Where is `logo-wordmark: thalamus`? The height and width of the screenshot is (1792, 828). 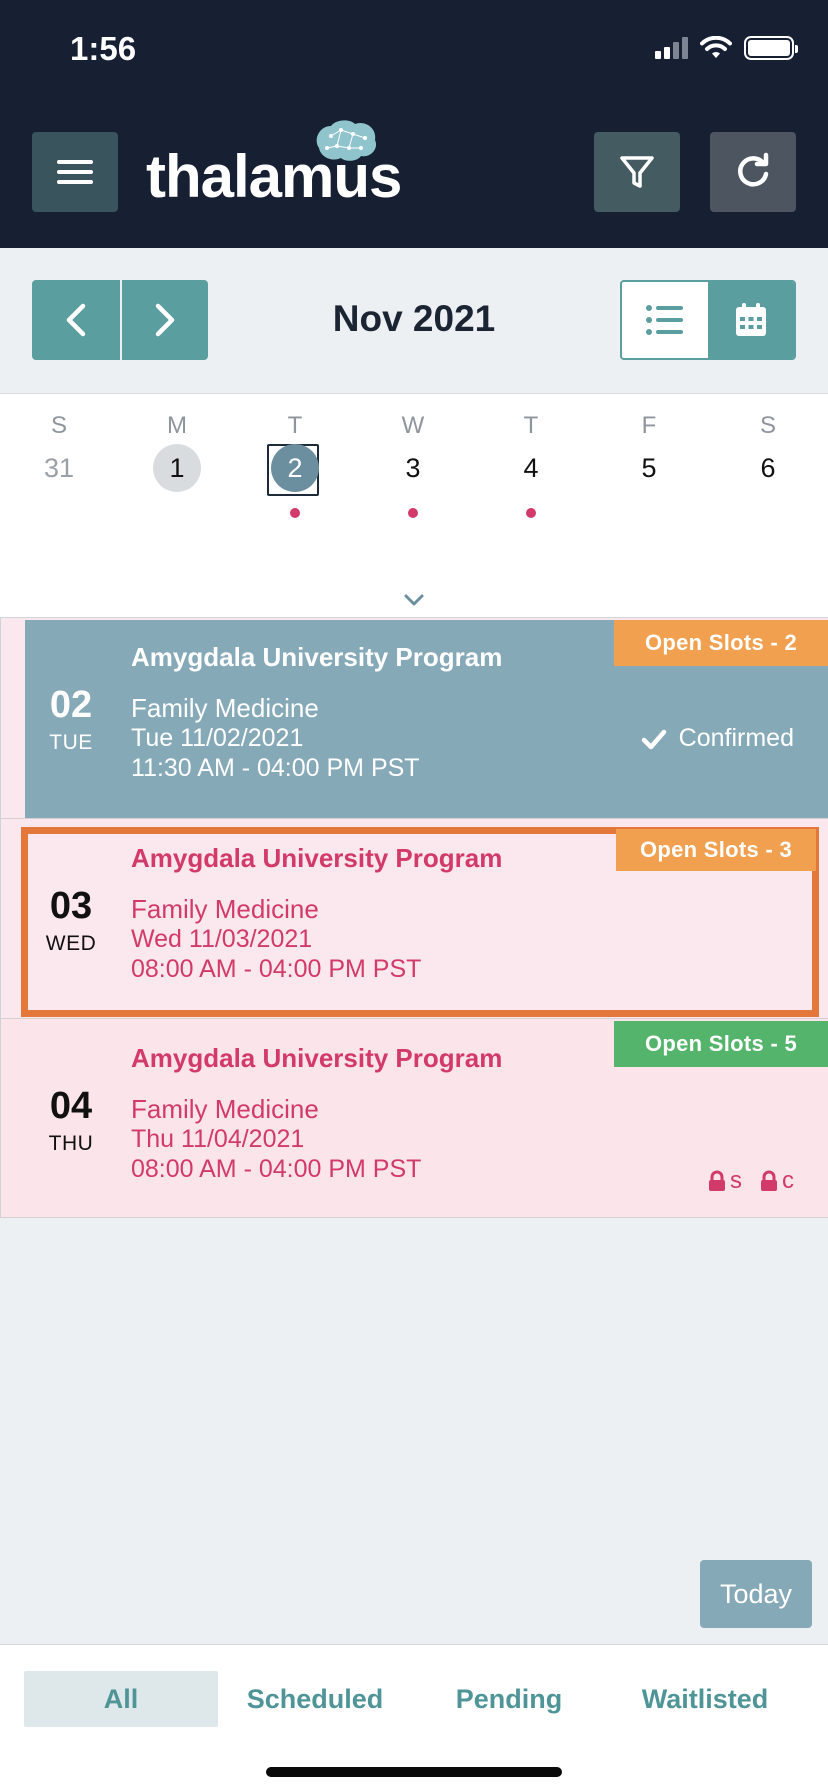 logo-wordmark: thalamus is located at coordinates (274, 176).